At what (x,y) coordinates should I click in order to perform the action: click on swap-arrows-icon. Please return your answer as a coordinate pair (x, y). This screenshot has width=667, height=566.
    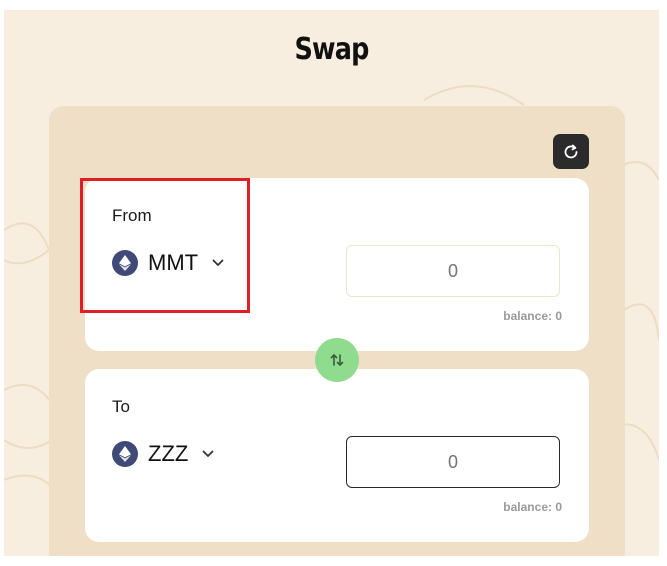
    Looking at the image, I should click on (337, 360).